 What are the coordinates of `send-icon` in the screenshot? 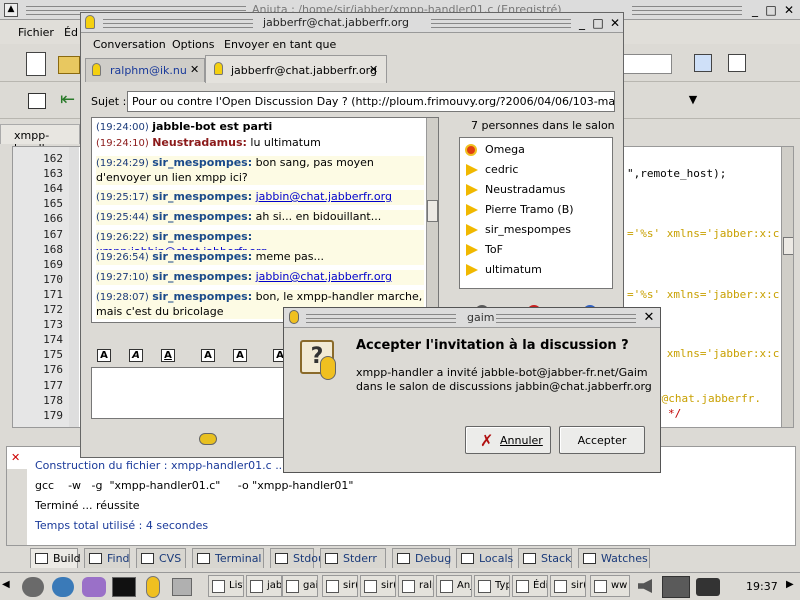 It's located at (208, 439).